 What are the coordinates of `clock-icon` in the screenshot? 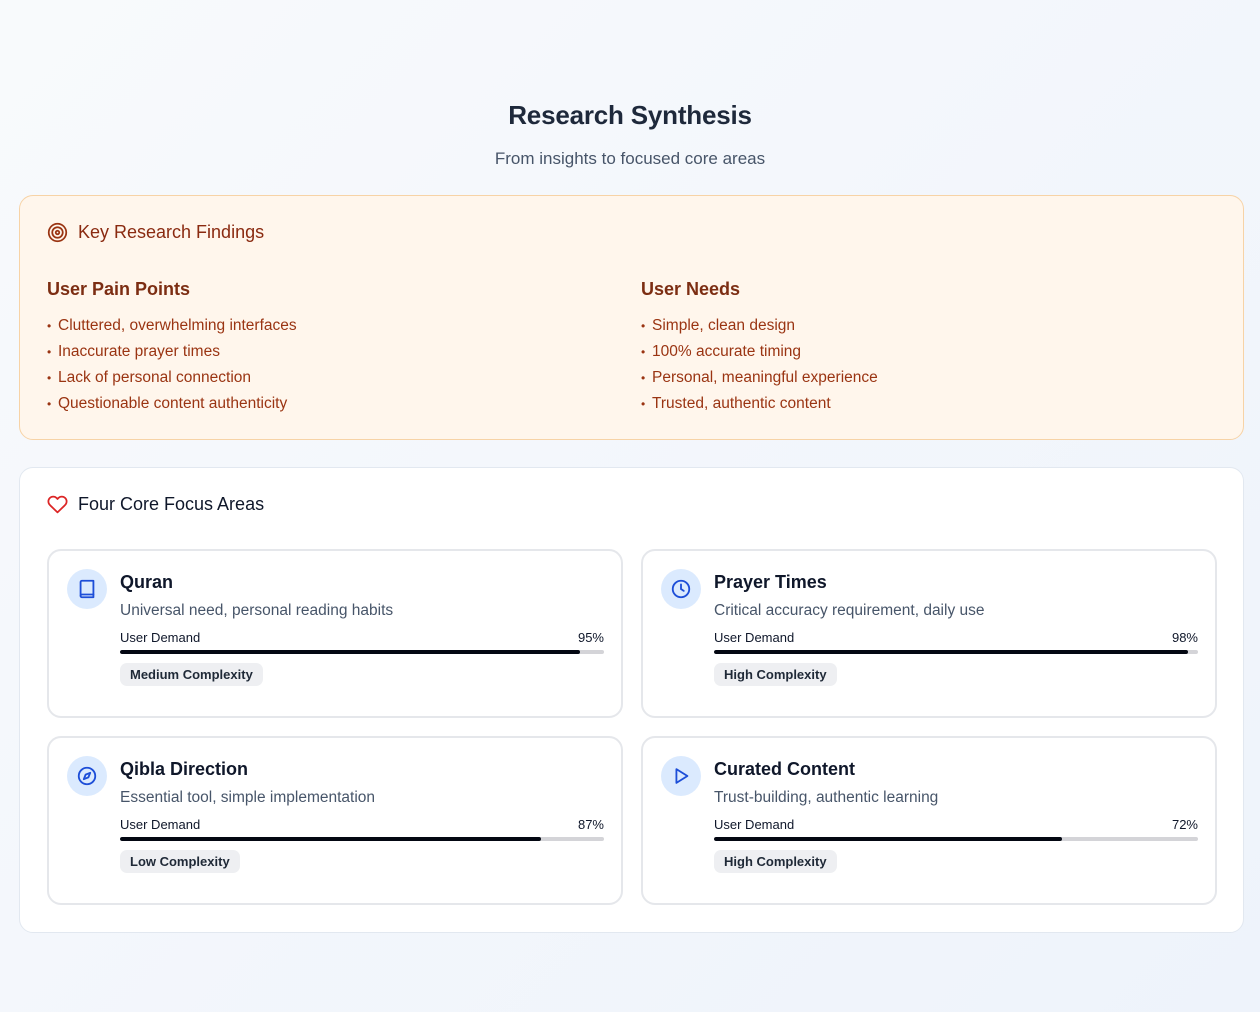 It's located at (681, 589).